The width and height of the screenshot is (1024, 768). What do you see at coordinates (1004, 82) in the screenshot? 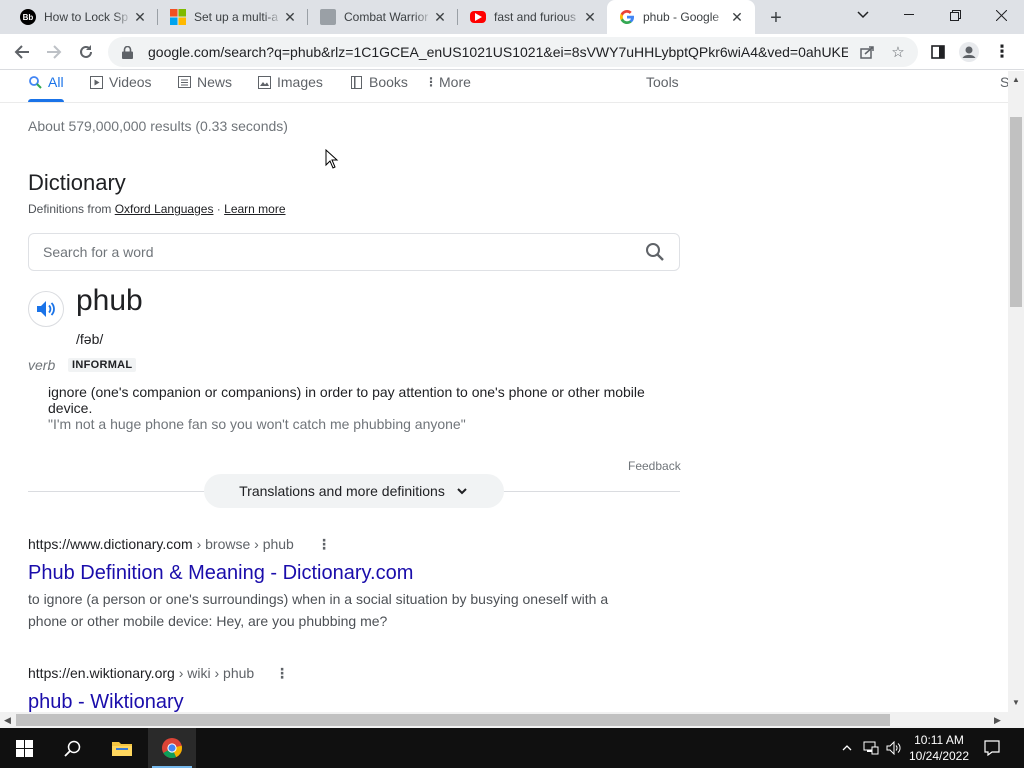
I see `safesearch-button: S` at bounding box center [1004, 82].